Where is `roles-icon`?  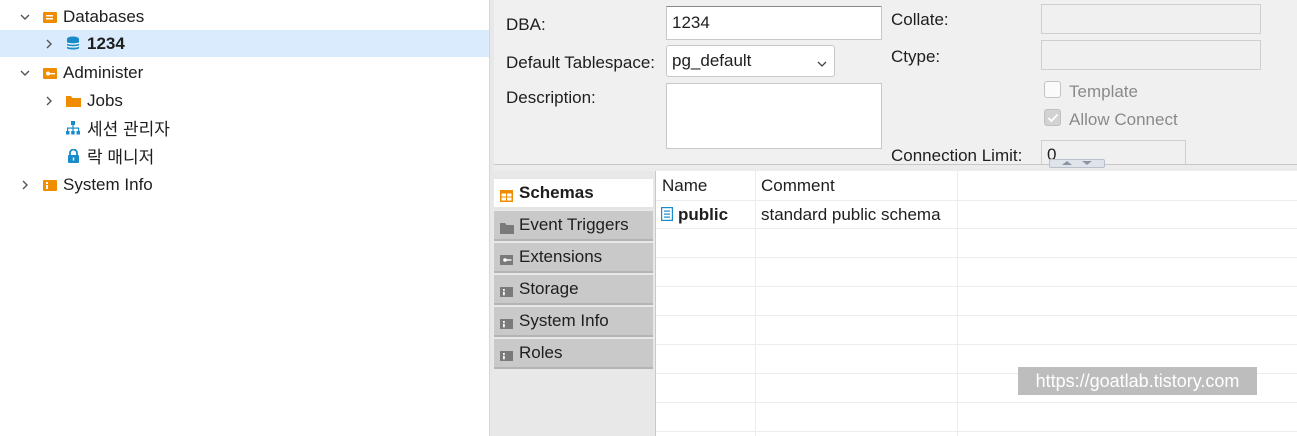 roles-icon is located at coordinates (506, 354).